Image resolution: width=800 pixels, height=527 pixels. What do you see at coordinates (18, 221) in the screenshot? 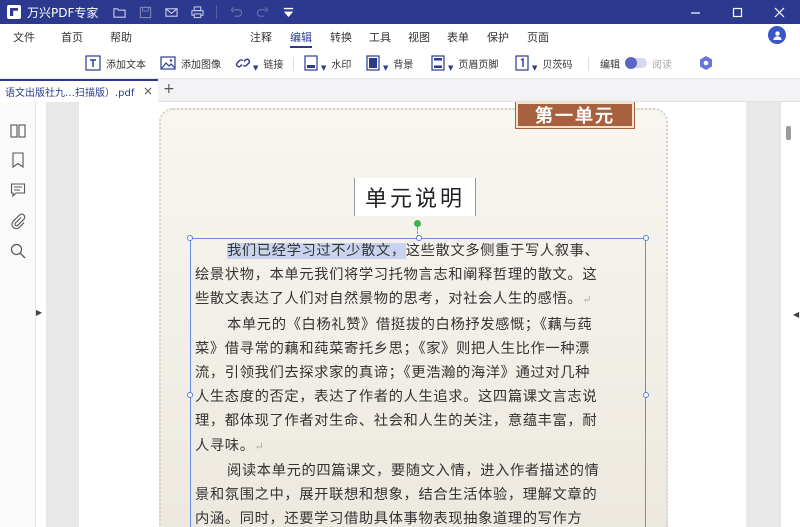
I see `attachment-icon` at bounding box center [18, 221].